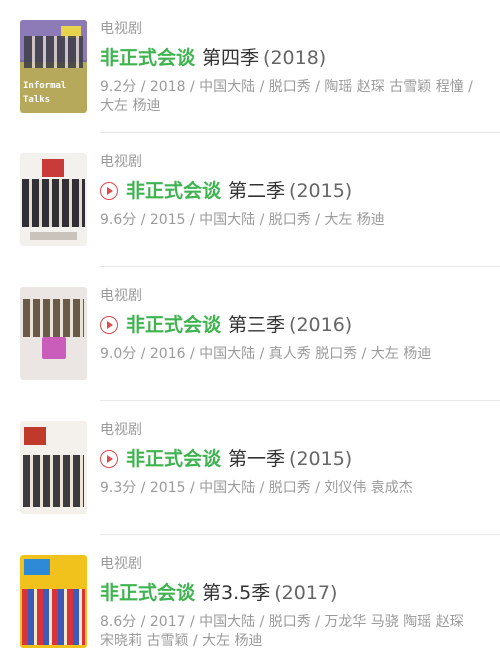  What do you see at coordinates (226, 459) in the screenshot?
I see `title-link: 非正式会谈 第一季 (2015)` at bounding box center [226, 459].